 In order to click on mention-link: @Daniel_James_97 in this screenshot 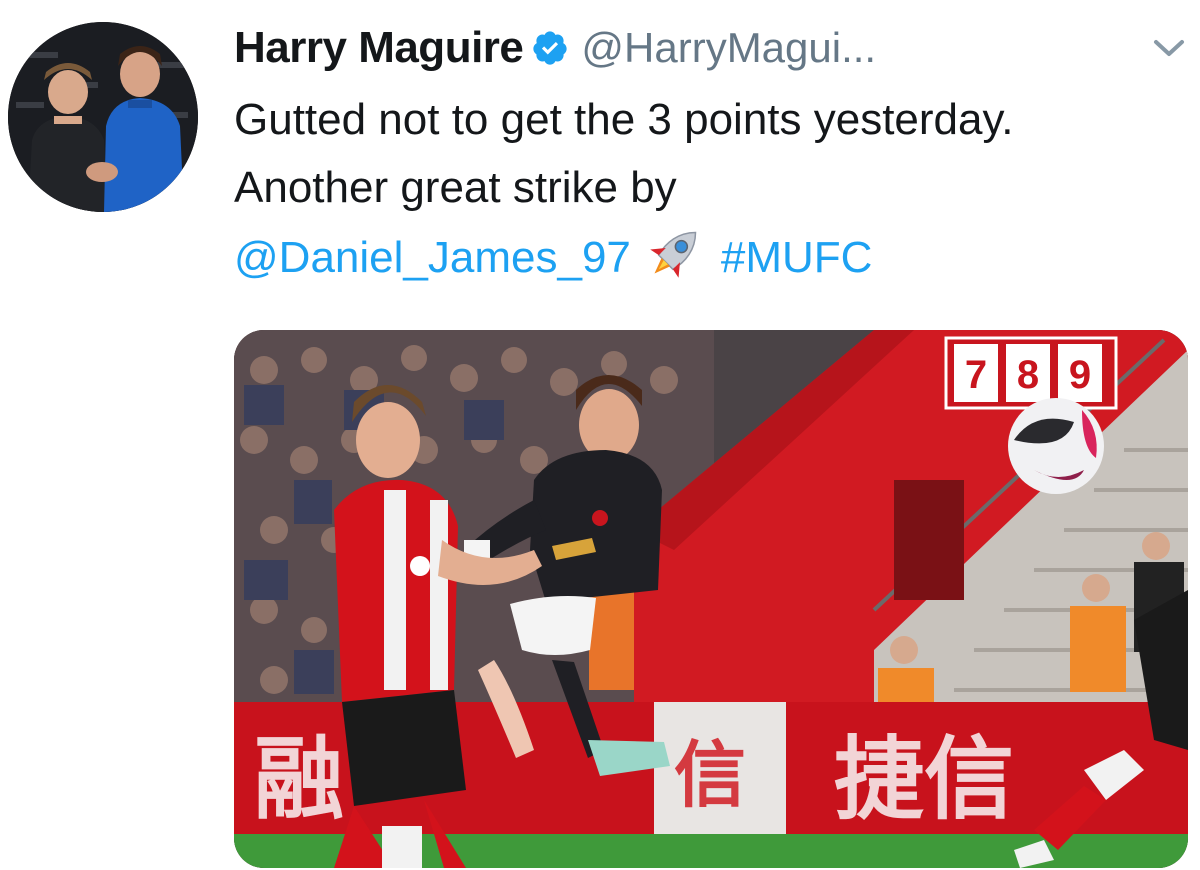, I will do `click(432, 257)`.